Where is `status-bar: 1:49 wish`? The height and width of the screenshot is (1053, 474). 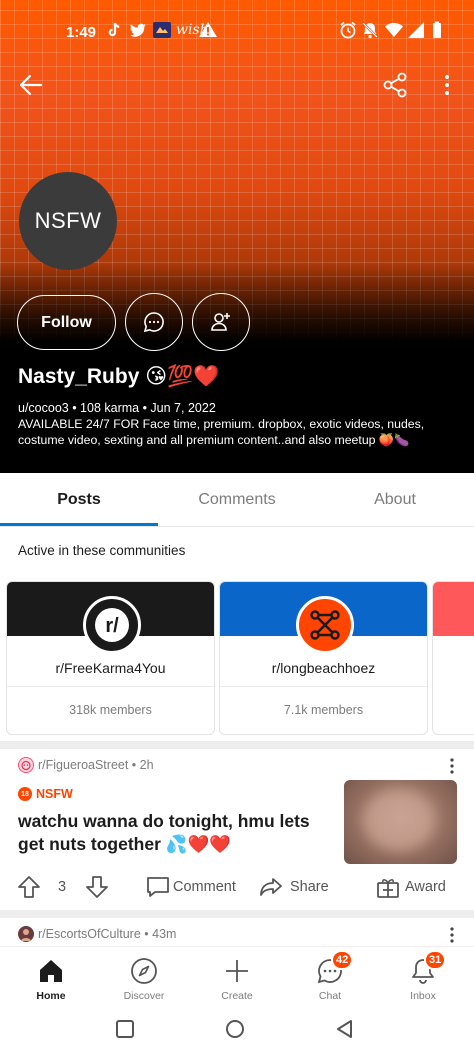 status-bar: 1:49 wish is located at coordinates (237, 31).